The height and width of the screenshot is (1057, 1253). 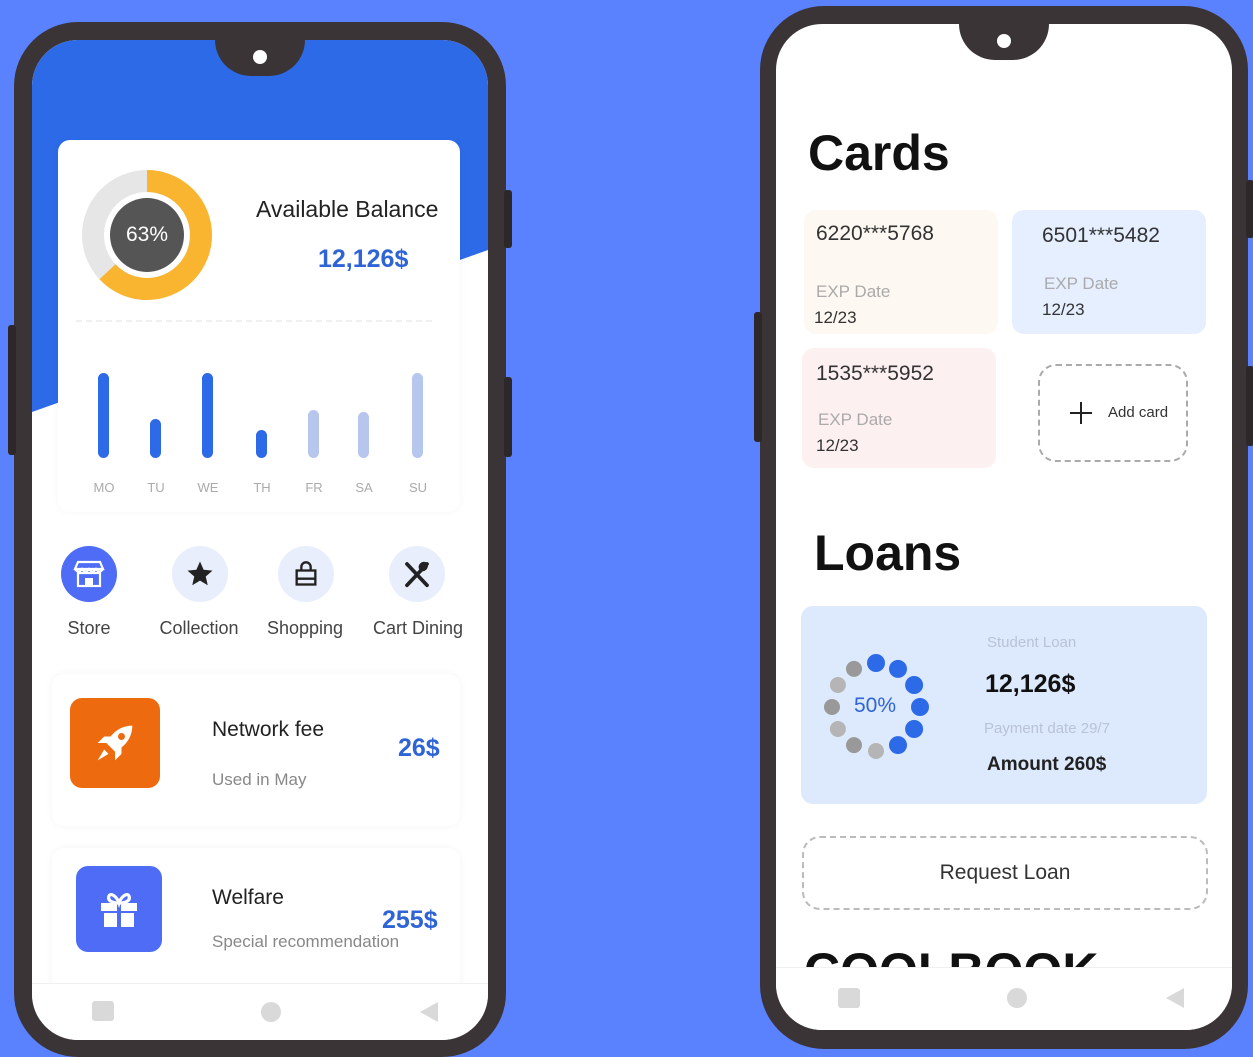 What do you see at coordinates (268, 729) in the screenshot?
I see `transaction-title: Network fee` at bounding box center [268, 729].